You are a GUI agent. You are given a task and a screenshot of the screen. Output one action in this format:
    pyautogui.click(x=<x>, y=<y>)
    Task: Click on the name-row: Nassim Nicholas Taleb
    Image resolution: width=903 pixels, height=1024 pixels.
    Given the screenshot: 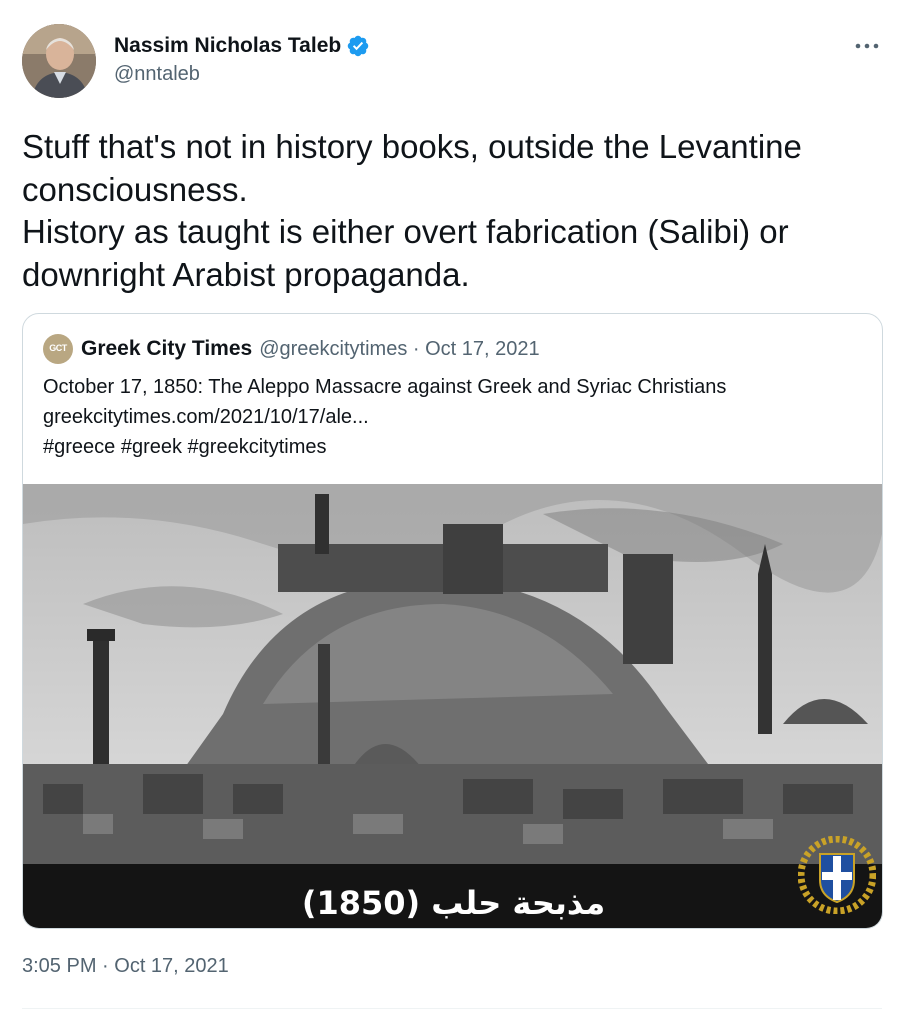 What is the action you would take?
    pyautogui.click(x=242, y=46)
    